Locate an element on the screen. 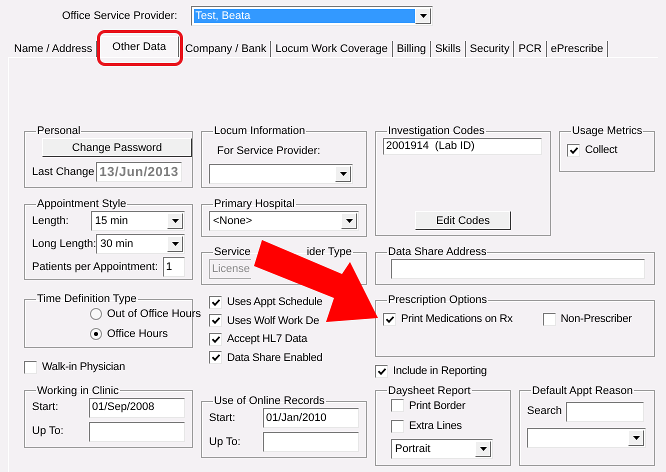 This screenshot has height=472, width=666. group-title: Time Definition Type is located at coordinates (87, 299).